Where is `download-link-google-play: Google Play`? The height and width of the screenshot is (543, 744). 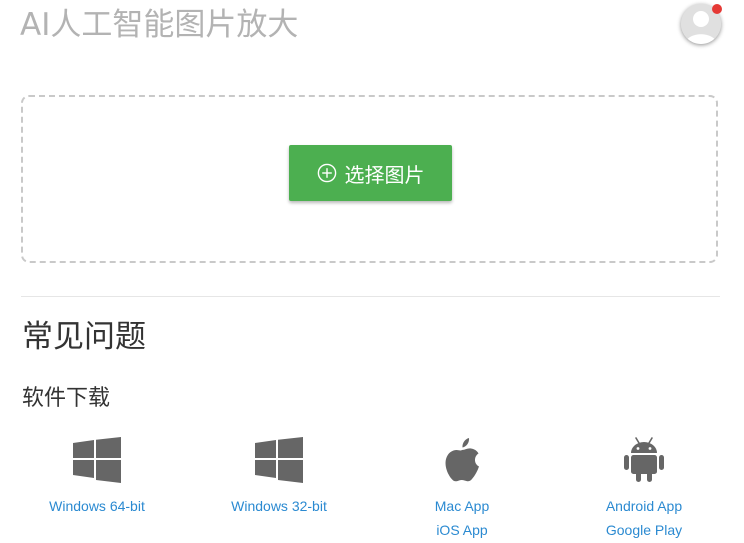
download-link-google-play: Google Play is located at coordinates (644, 530).